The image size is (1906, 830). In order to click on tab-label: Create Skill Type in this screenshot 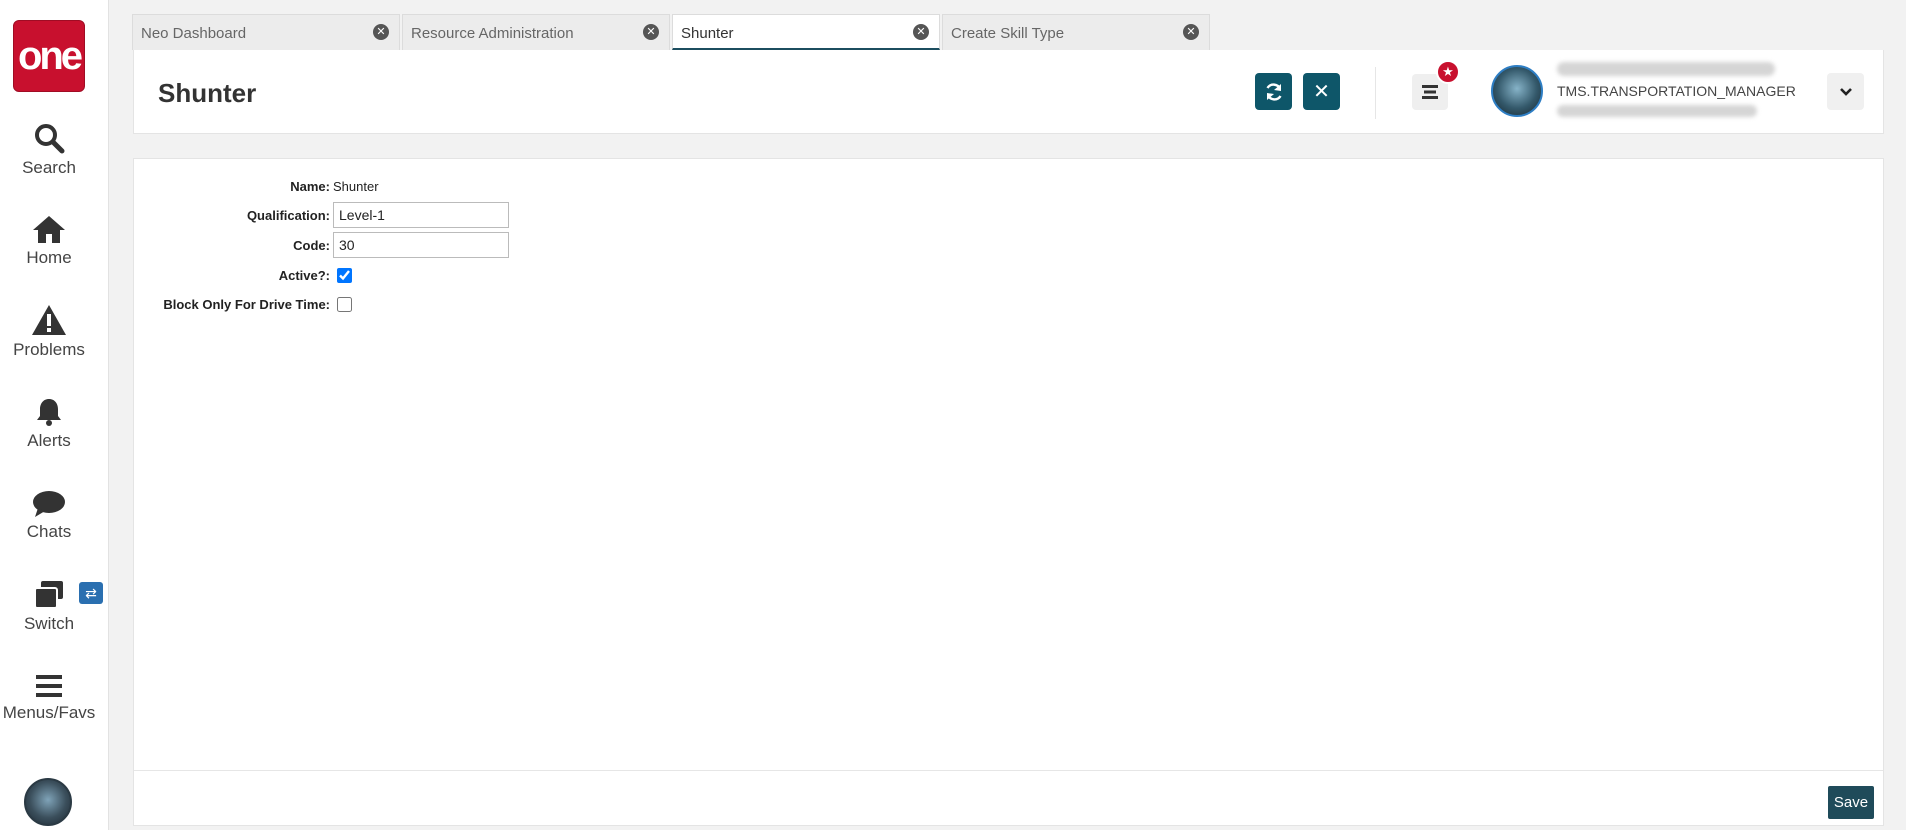, I will do `click(1008, 33)`.